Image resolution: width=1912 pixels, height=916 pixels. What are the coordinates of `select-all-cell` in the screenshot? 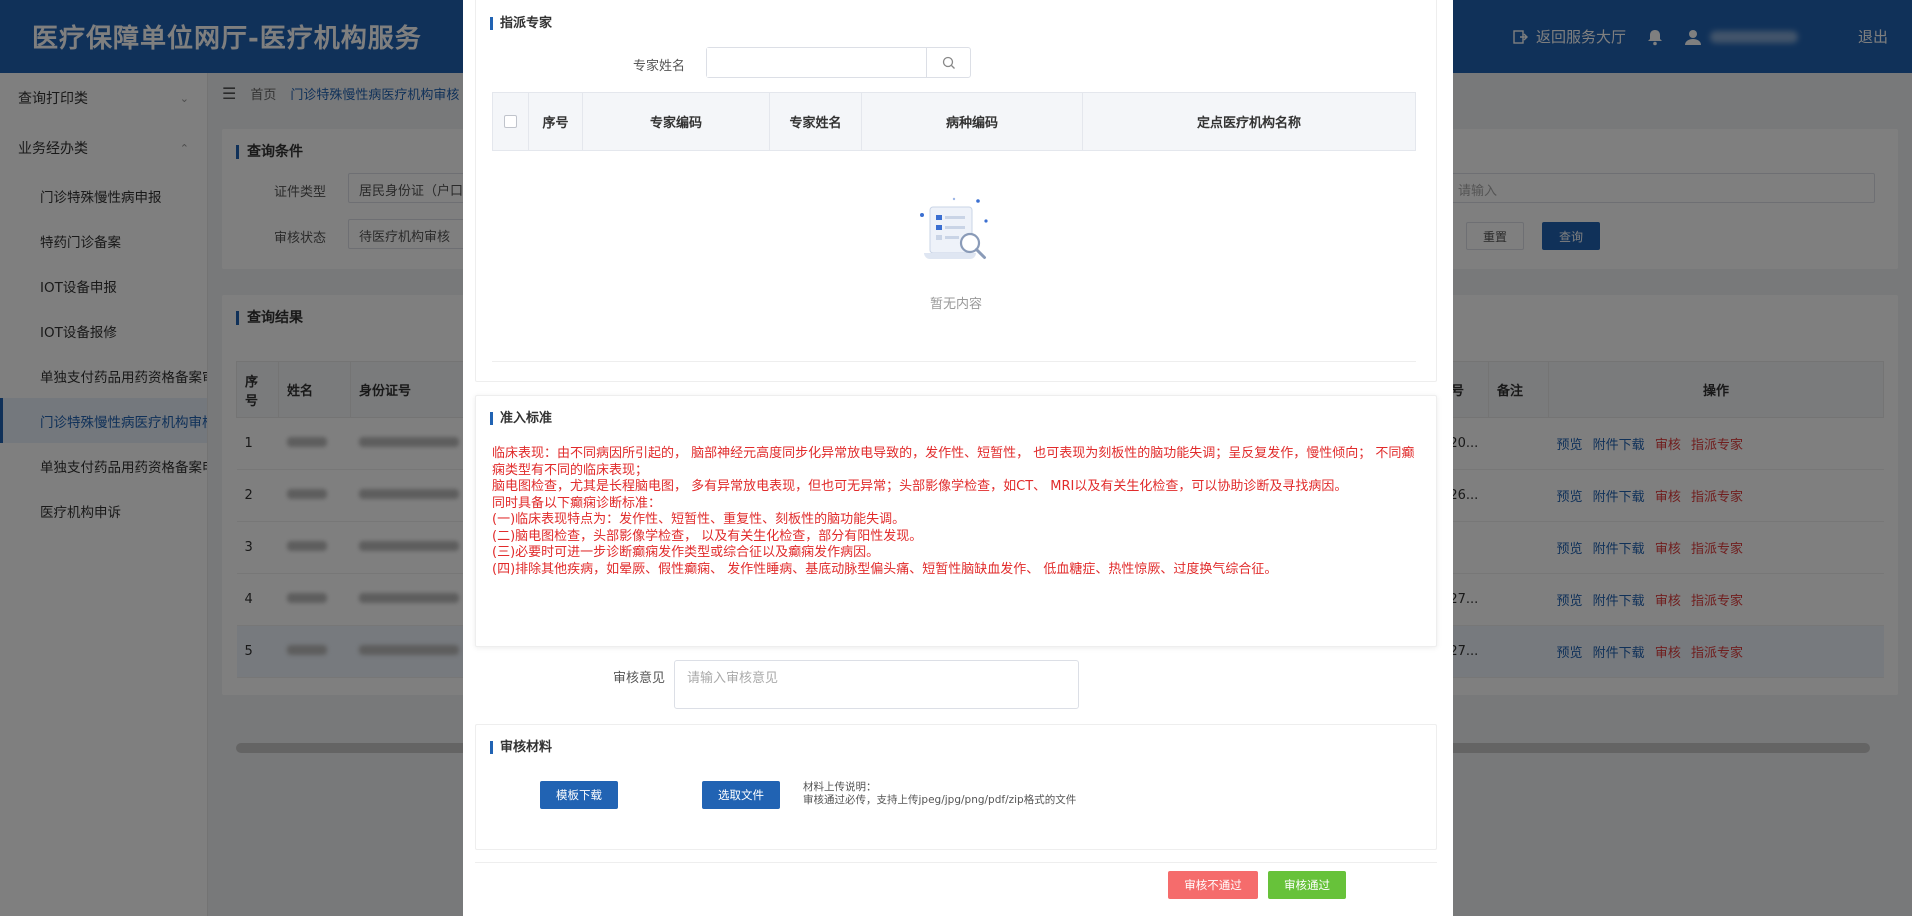 It's located at (510, 121).